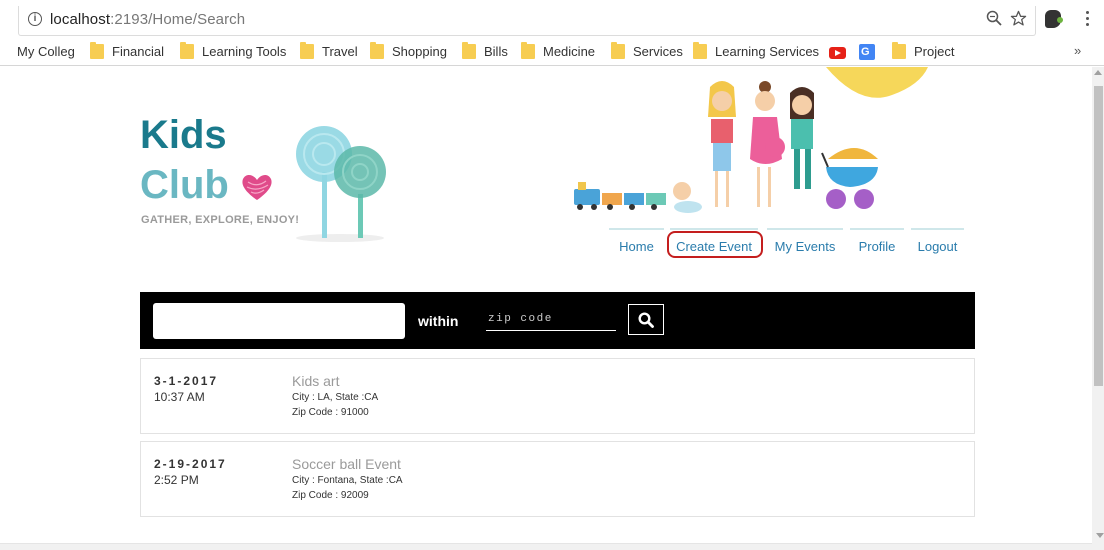  Describe the element at coordinates (178, 19) in the screenshot. I see `url-path: :2193/Home/Search` at that location.